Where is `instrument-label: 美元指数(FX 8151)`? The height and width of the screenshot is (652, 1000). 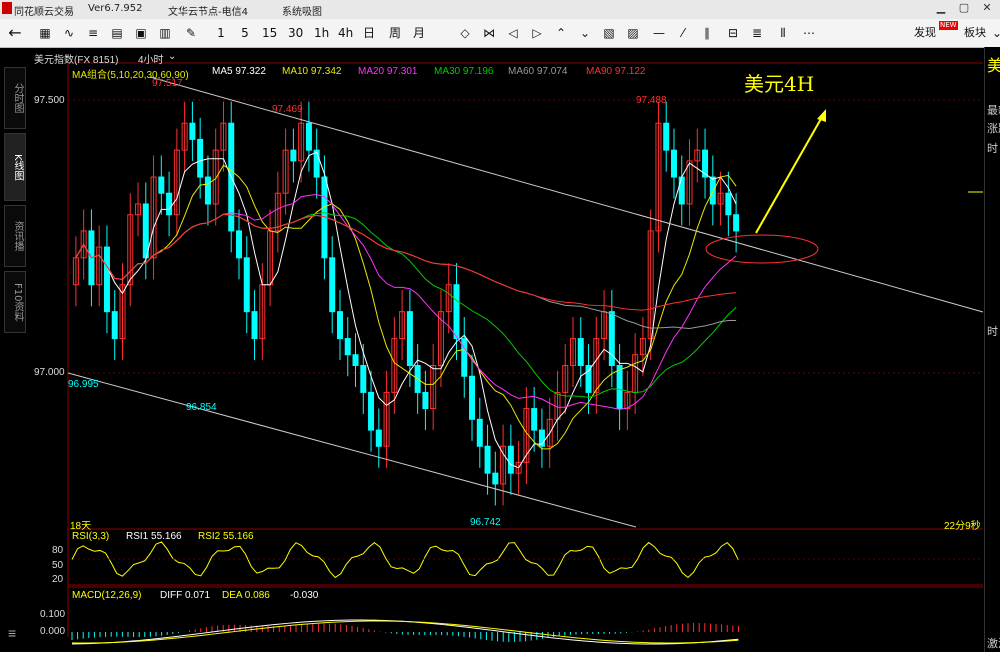 instrument-label: 美元指数(FX 8151) is located at coordinates (76, 58).